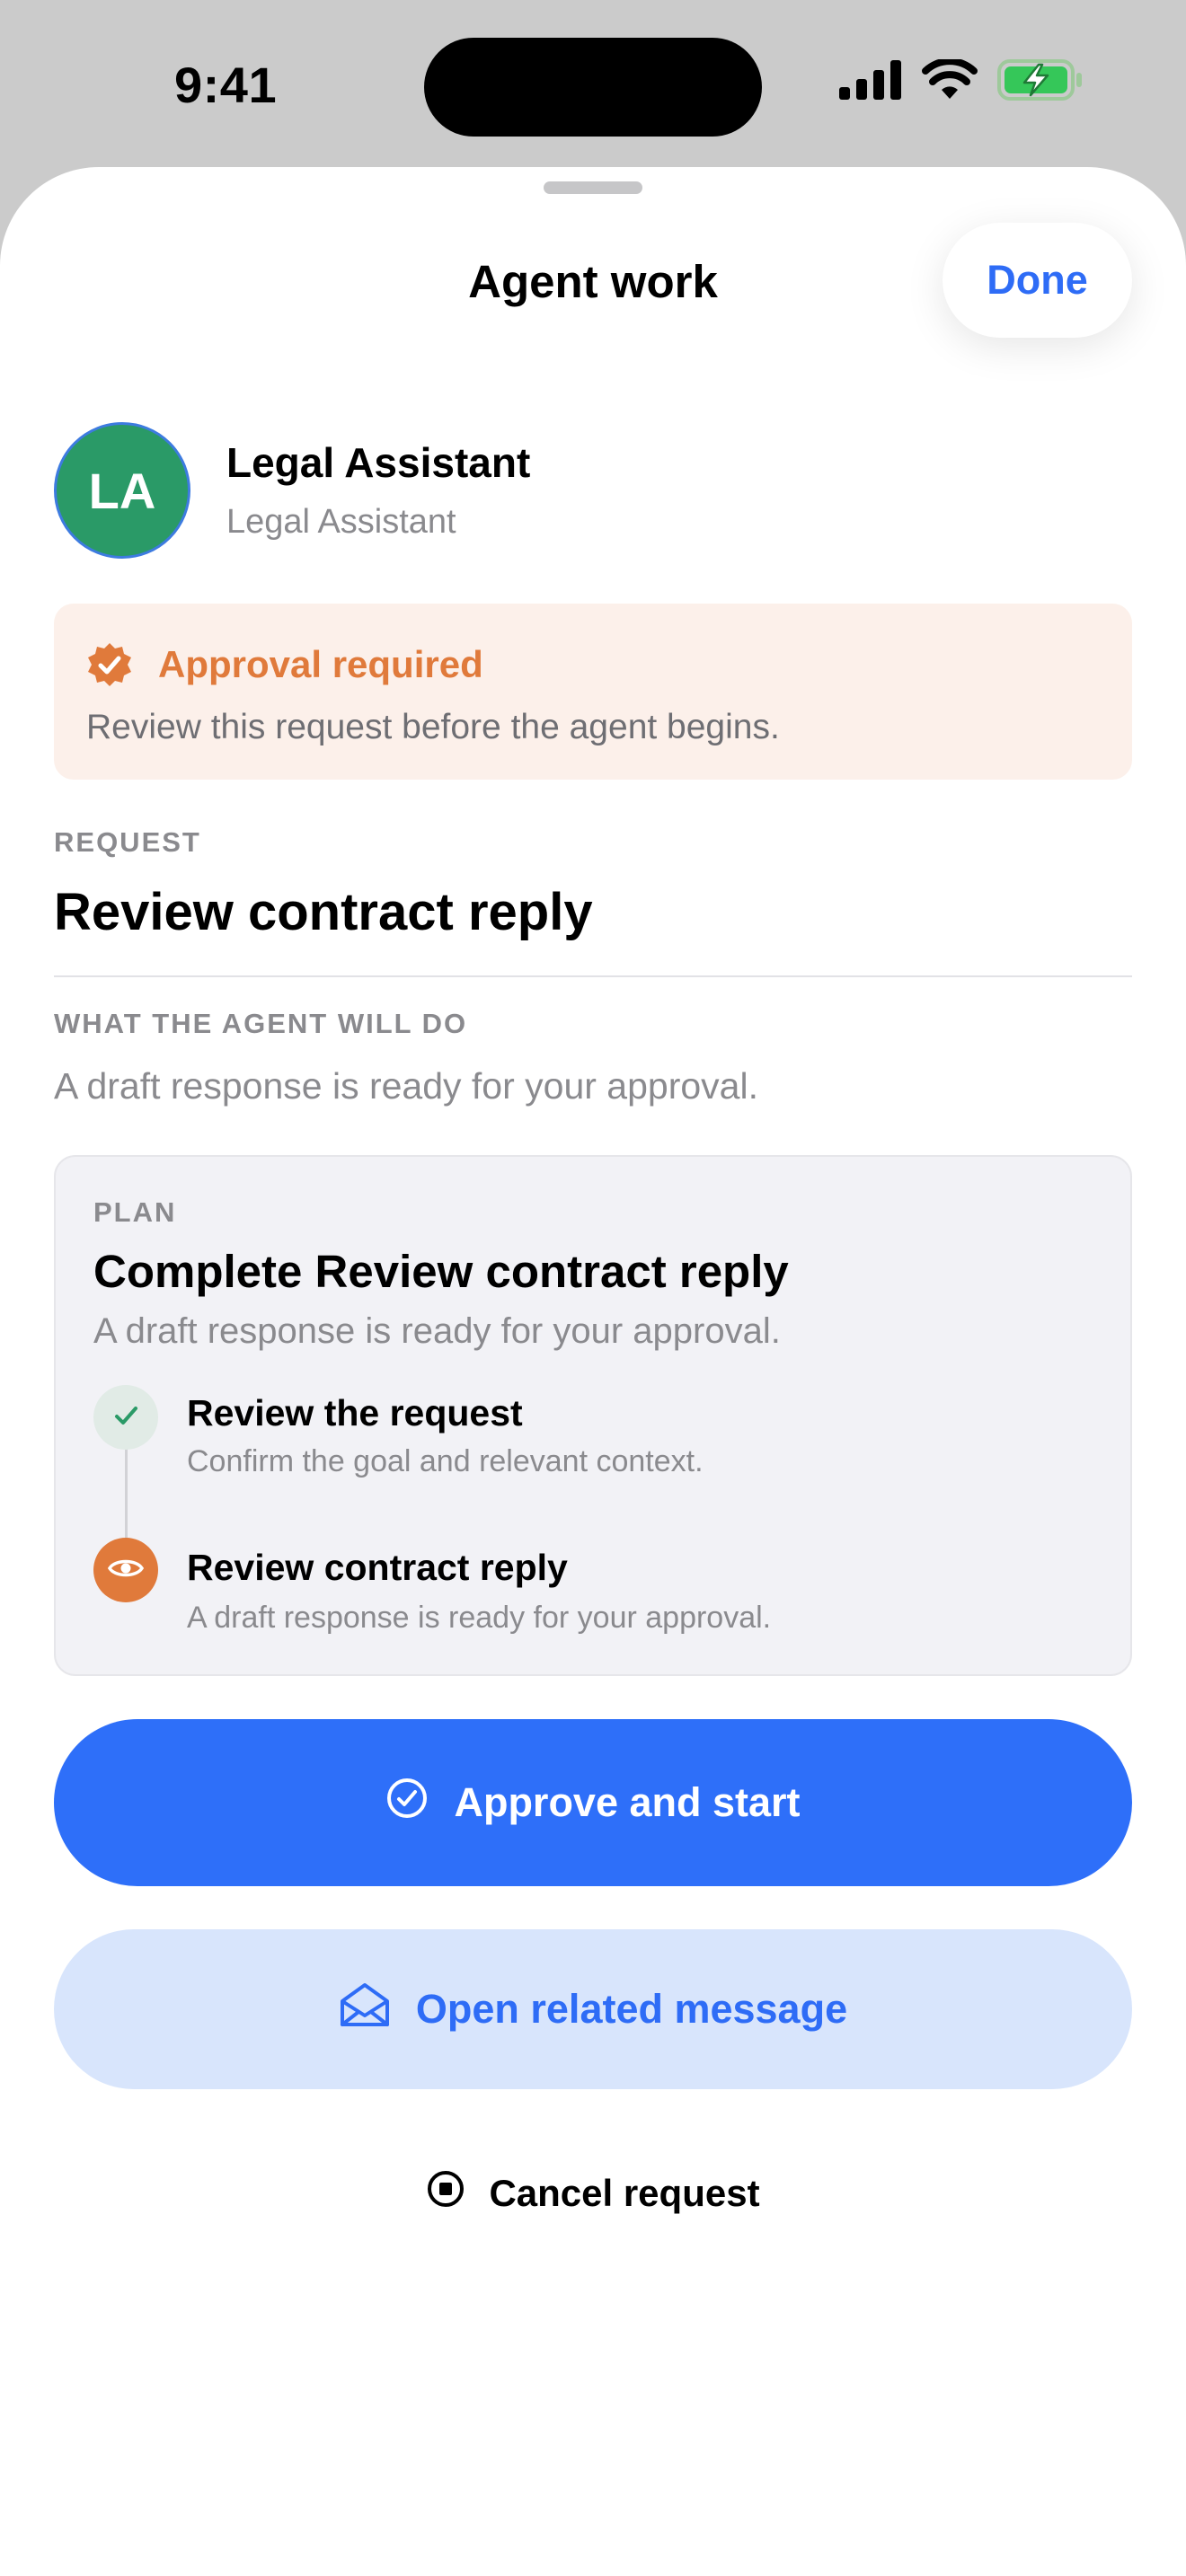 The height and width of the screenshot is (2576, 1186). What do you see at coordinates (226, 85) in the screenshot?
I see `status-time: 9:41` at bounding box center [226, 85].